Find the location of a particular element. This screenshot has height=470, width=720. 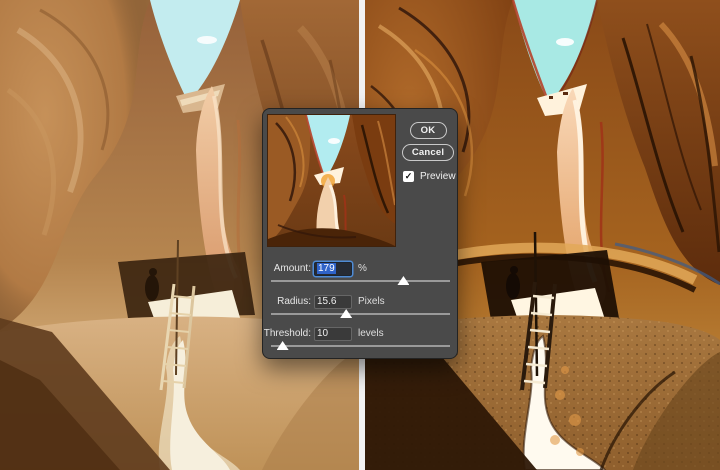

radius-input: 15.6 is located at coordinates (333, 301).